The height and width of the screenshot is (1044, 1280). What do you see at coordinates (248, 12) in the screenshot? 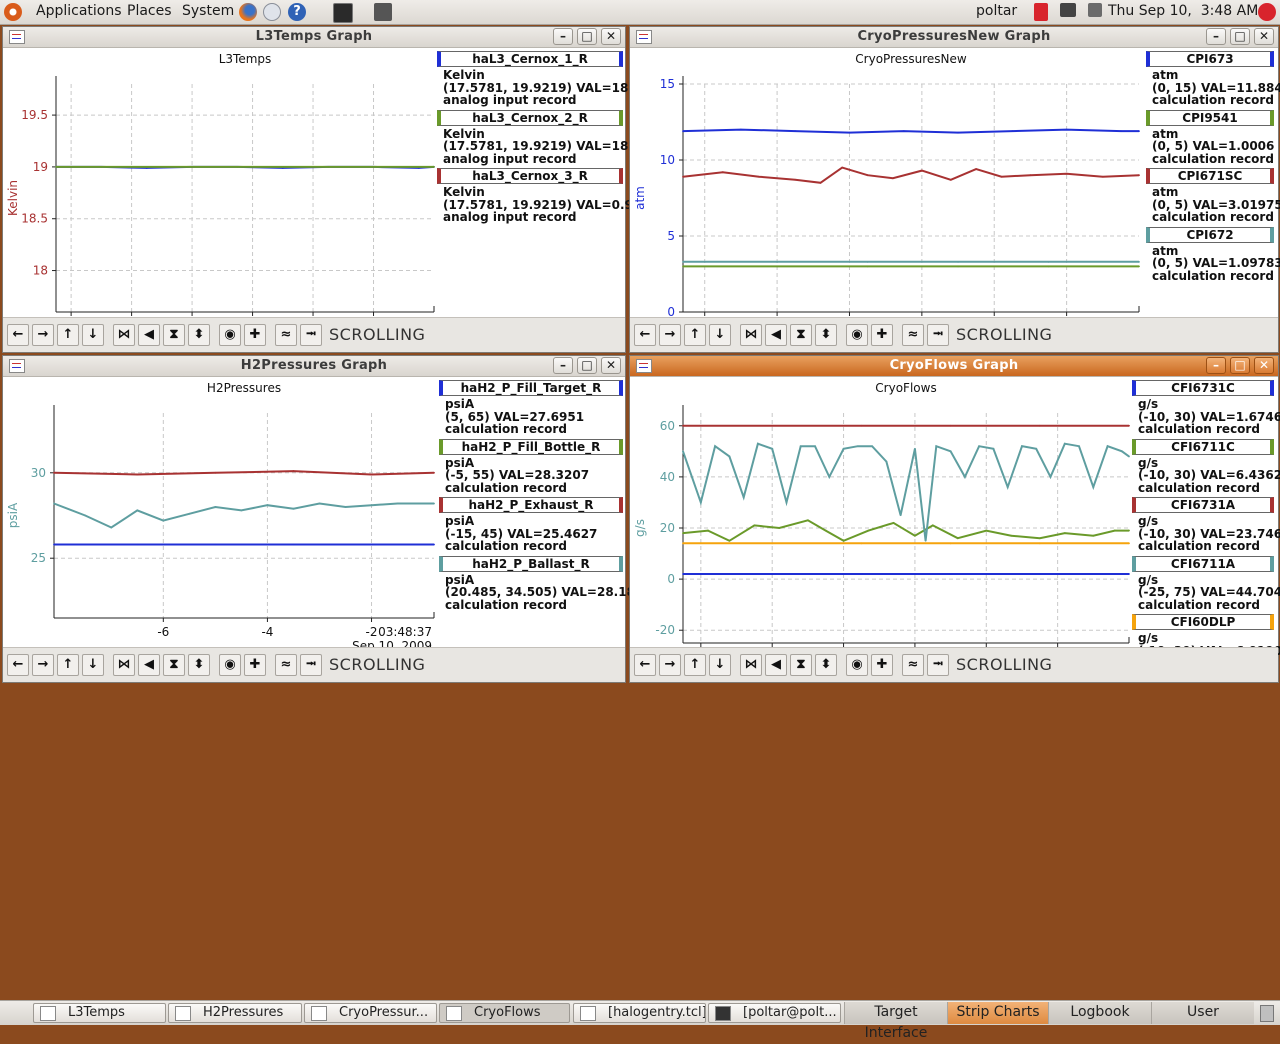
I see `firefox-icon` at bounding box center [248, 12].